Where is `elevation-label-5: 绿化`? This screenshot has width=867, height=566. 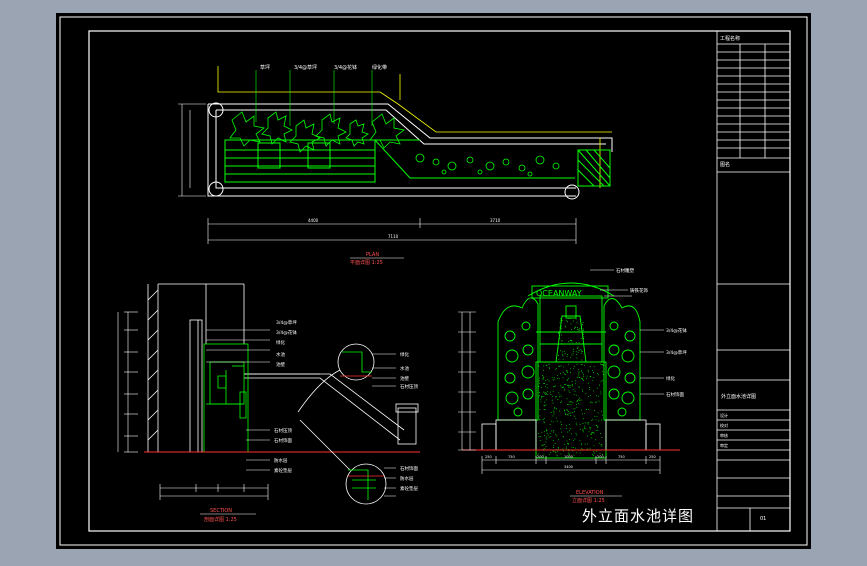 elevation-label-5: 绿化 is located at coordinates (670, 378).